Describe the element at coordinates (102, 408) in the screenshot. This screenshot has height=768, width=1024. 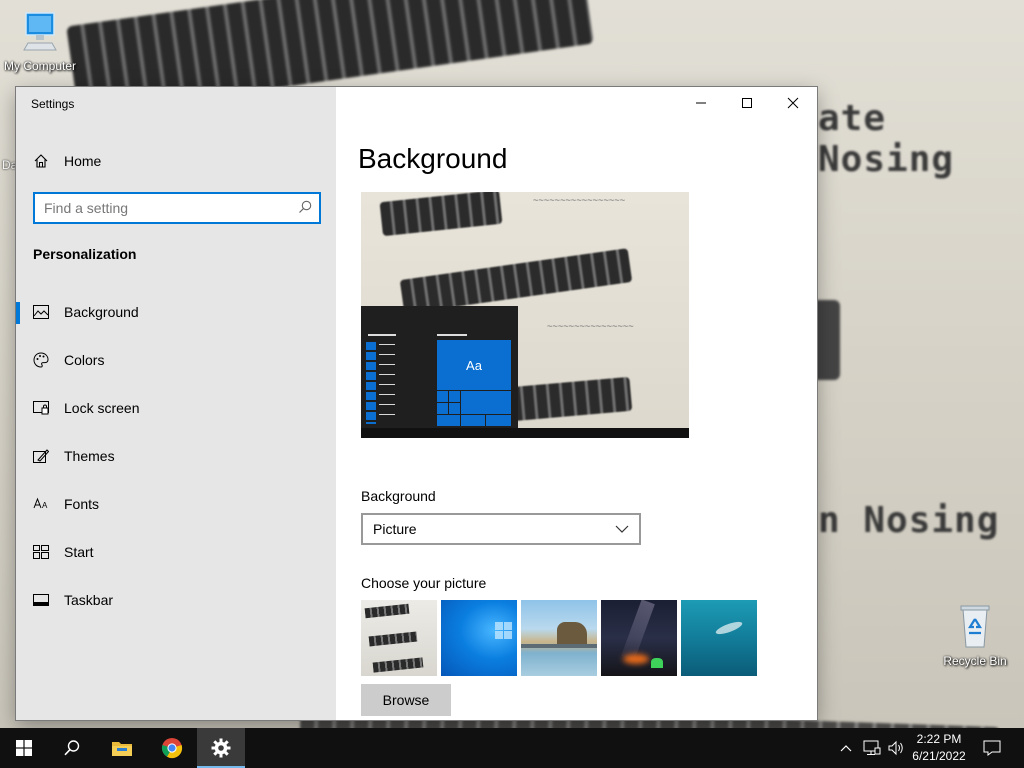
I see `sidebar-item-label: Lock screen` at that location.